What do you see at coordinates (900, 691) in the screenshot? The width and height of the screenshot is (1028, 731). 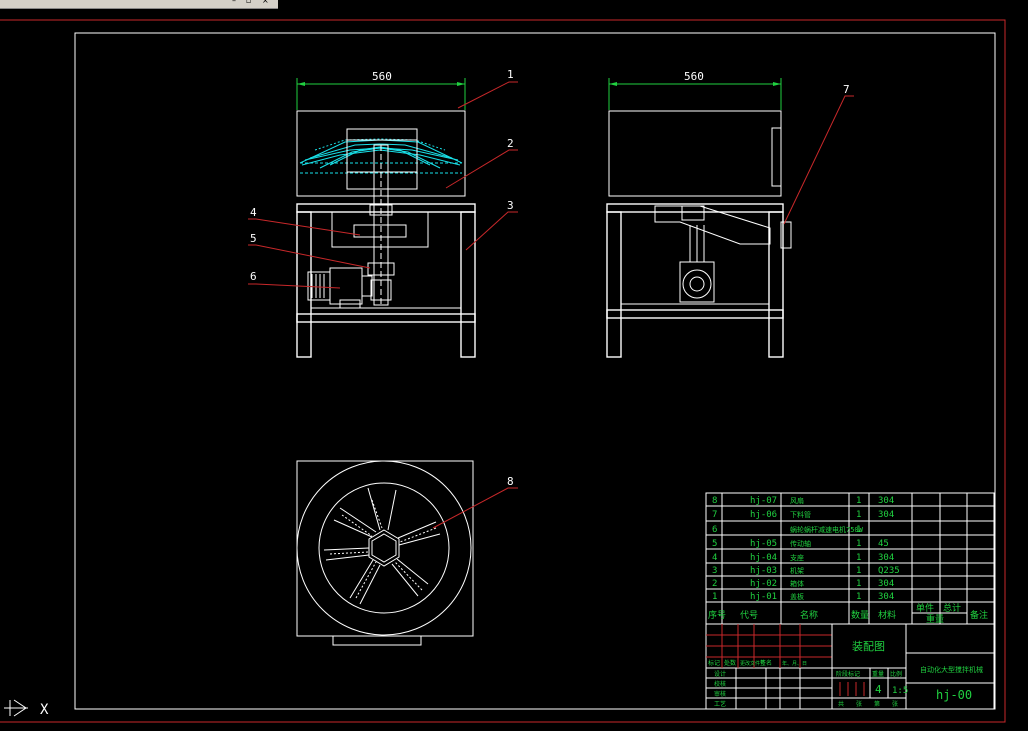 I see `title-scale: 1:5` at bounding box center [900, 691].